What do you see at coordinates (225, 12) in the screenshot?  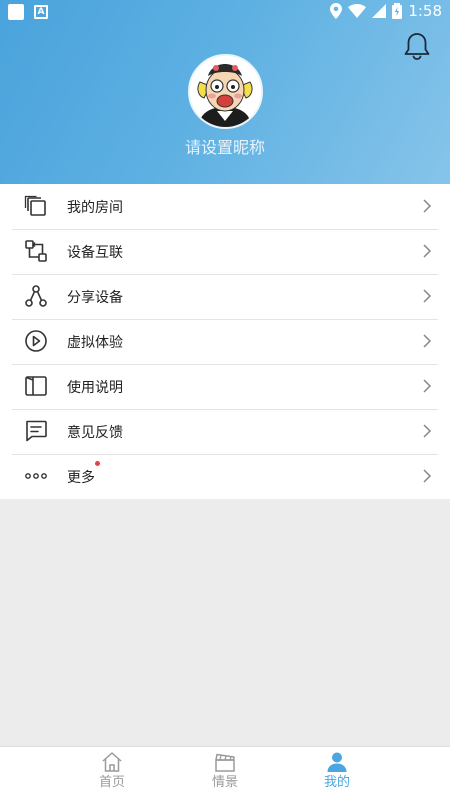 I see `status-bar: A 1:58` at bounding box center [225, 12].